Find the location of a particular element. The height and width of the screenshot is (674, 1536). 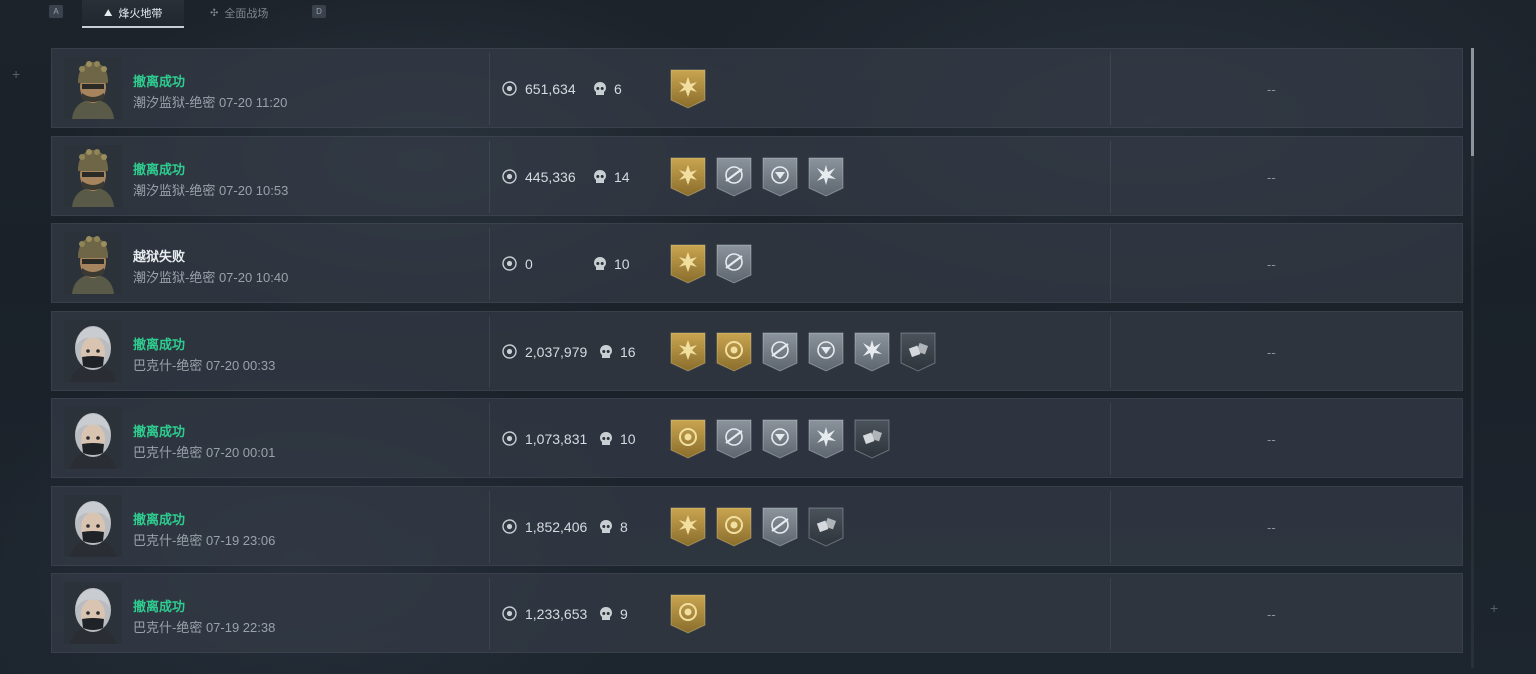

mode-tab-bar: A ⛰ 烽火地带 ✣ 全面战场 D is located at coordinates (768, 14).